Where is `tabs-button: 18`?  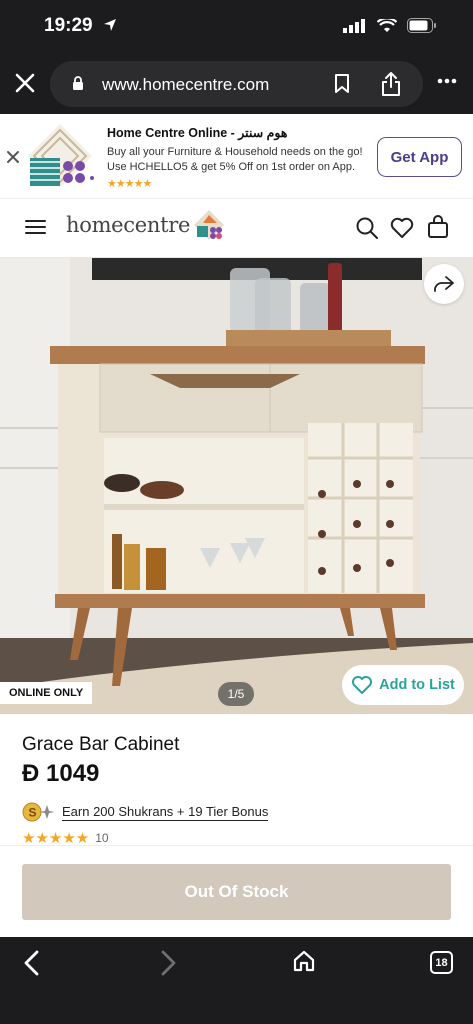
tabs-button: 18 is located at coordinates (441, 962).